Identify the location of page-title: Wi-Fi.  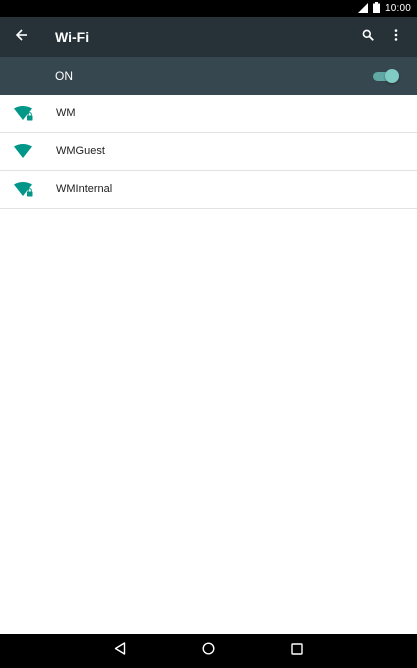
(72, 37).